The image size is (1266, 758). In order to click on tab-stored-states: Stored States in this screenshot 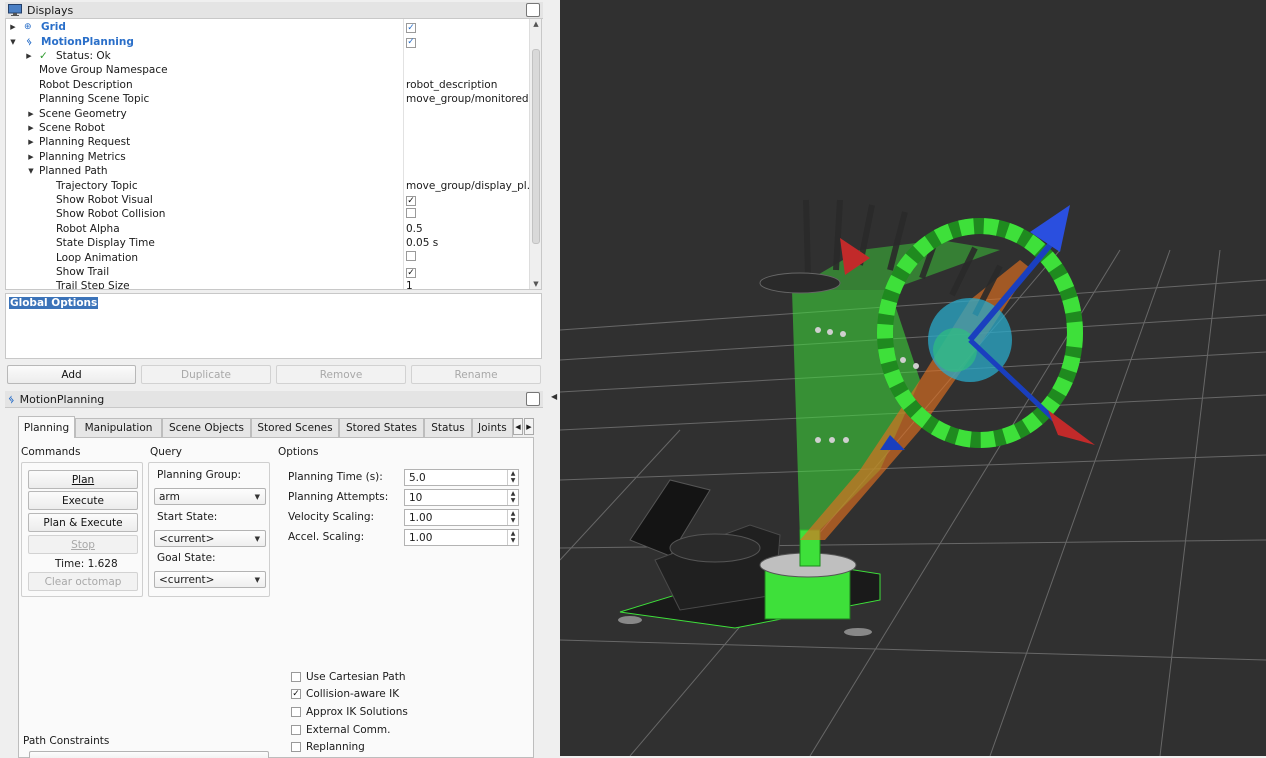, I will do `click(381, 427)`.